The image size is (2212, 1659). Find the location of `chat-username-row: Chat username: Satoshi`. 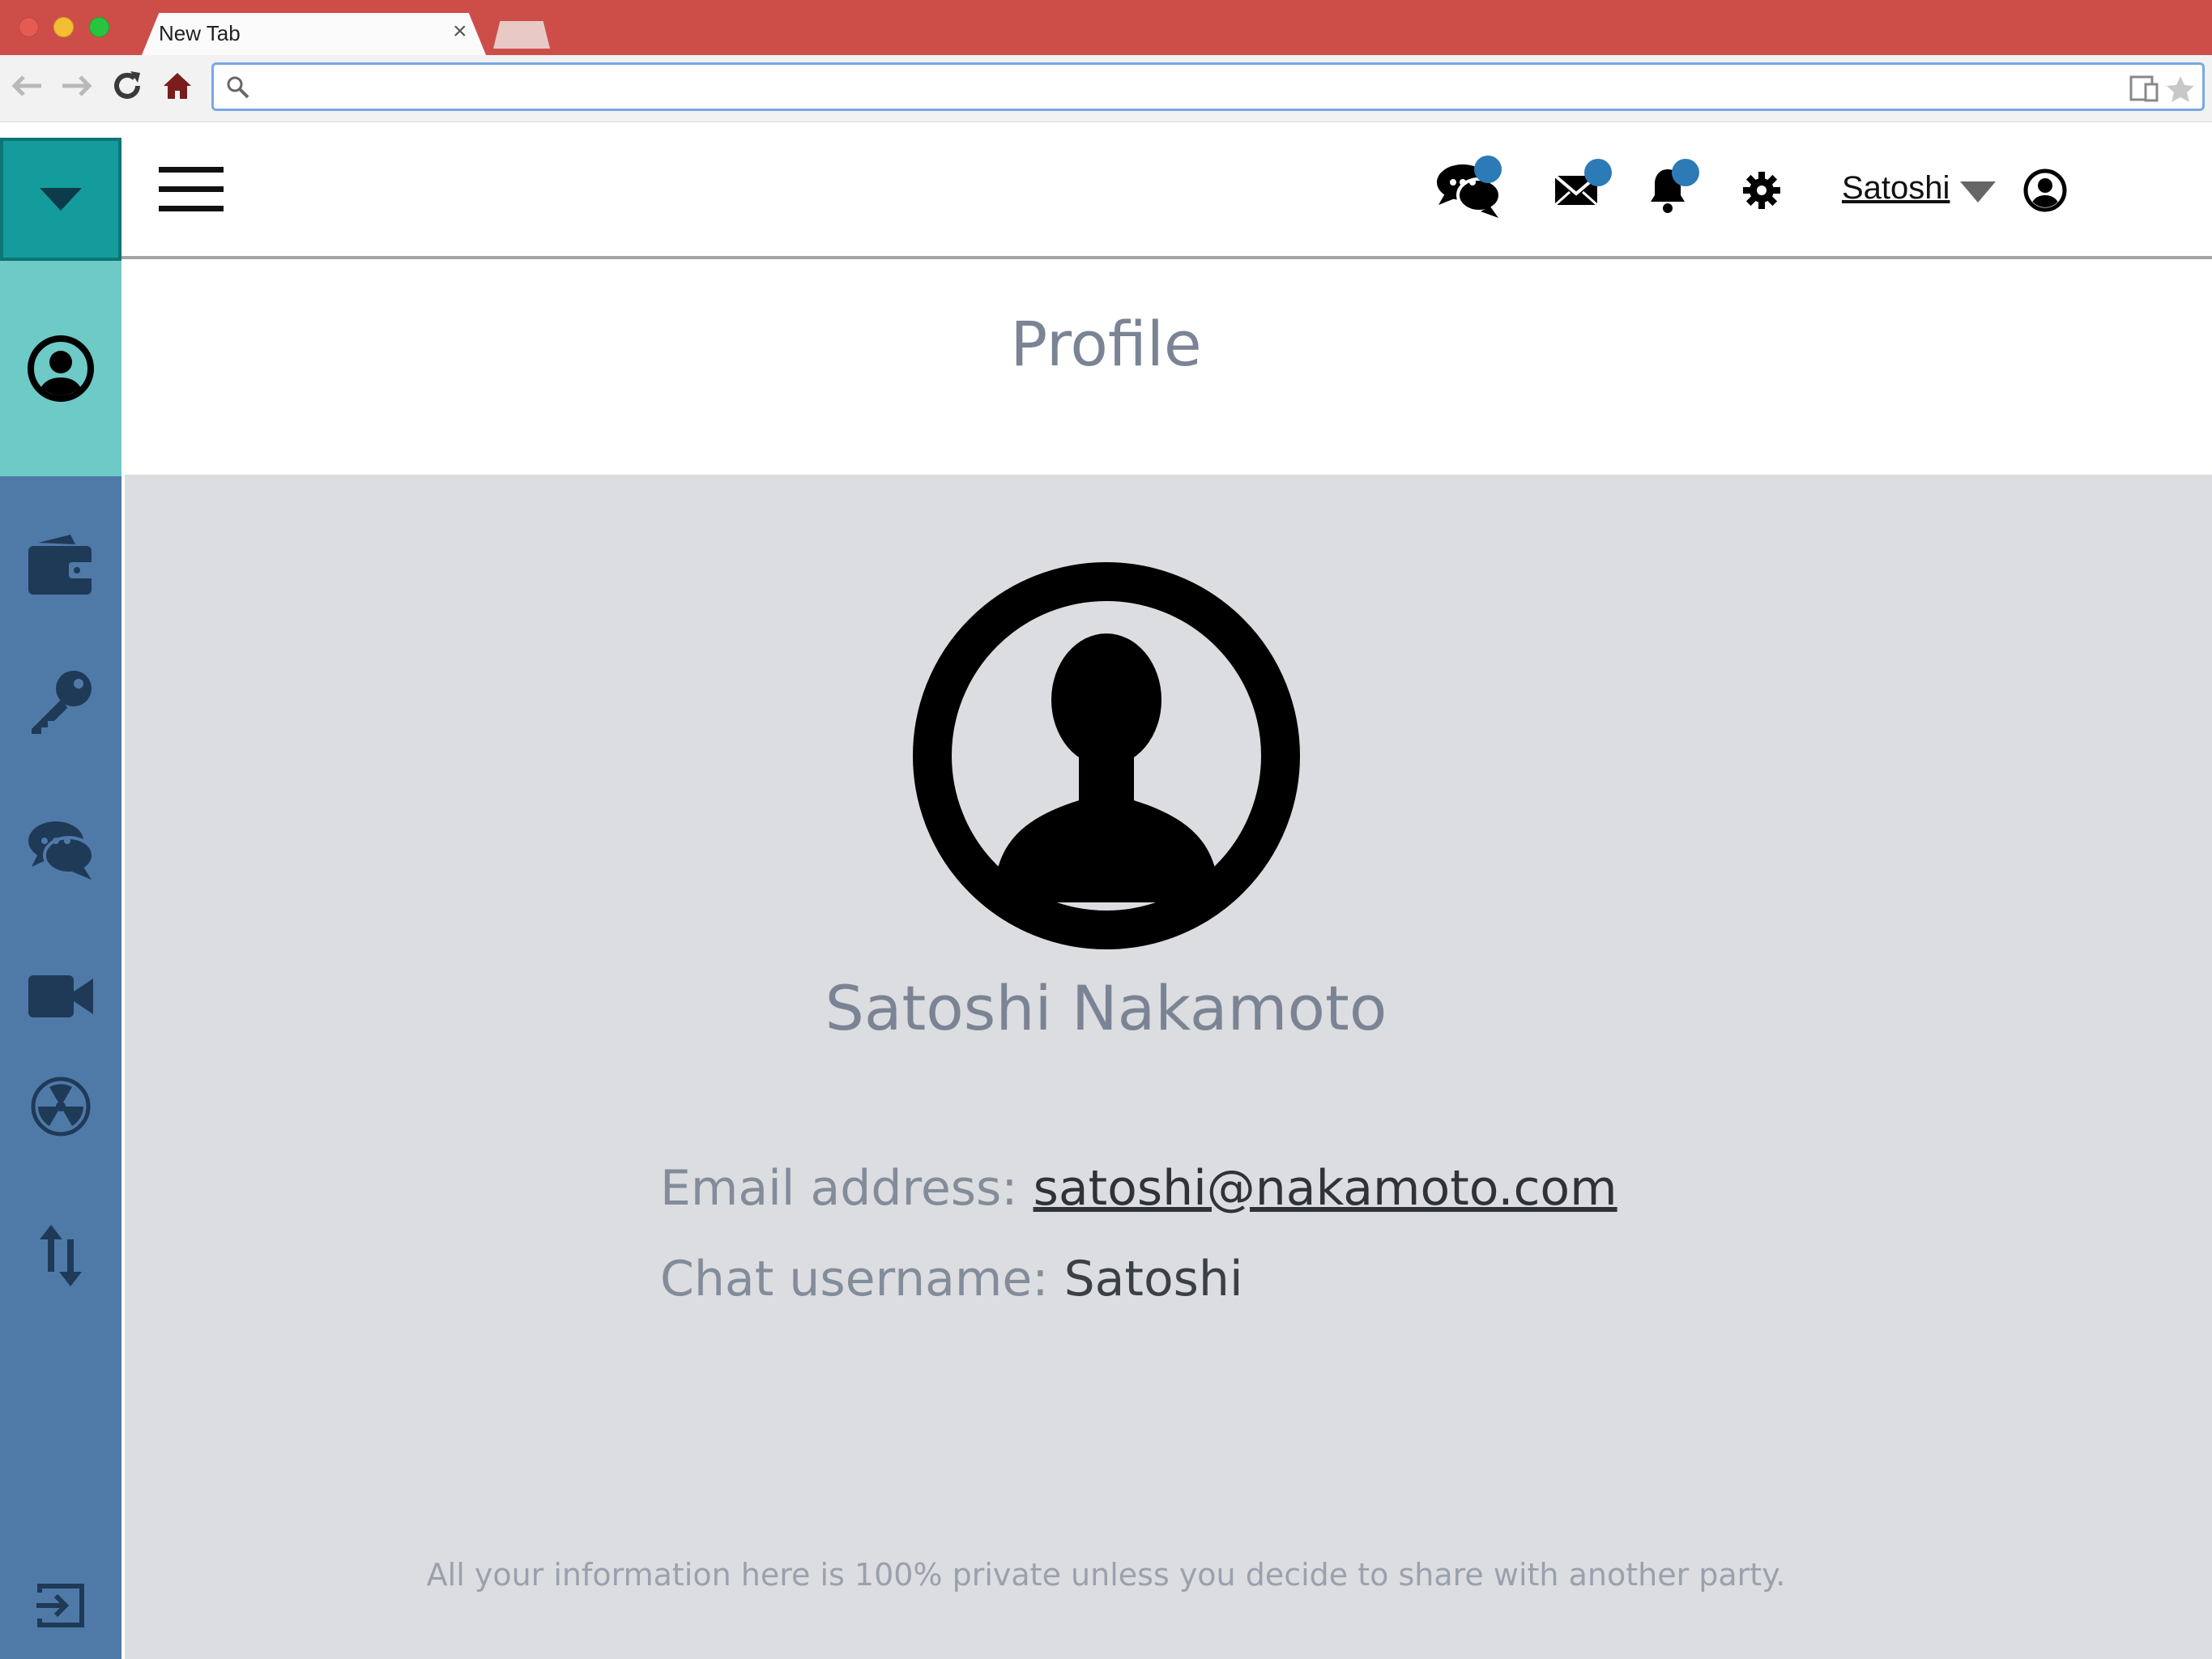

chat-username-row: Chat username: Satoshi is located at coordinates (951, 1279).